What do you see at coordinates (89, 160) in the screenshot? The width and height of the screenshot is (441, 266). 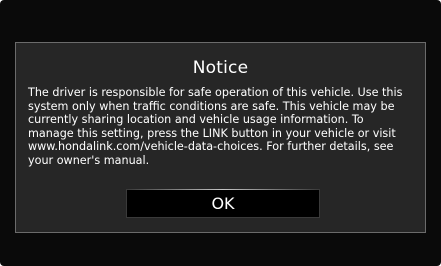 I see `notice-message-line: your owner's manual.` at bounding box center [89, 160].